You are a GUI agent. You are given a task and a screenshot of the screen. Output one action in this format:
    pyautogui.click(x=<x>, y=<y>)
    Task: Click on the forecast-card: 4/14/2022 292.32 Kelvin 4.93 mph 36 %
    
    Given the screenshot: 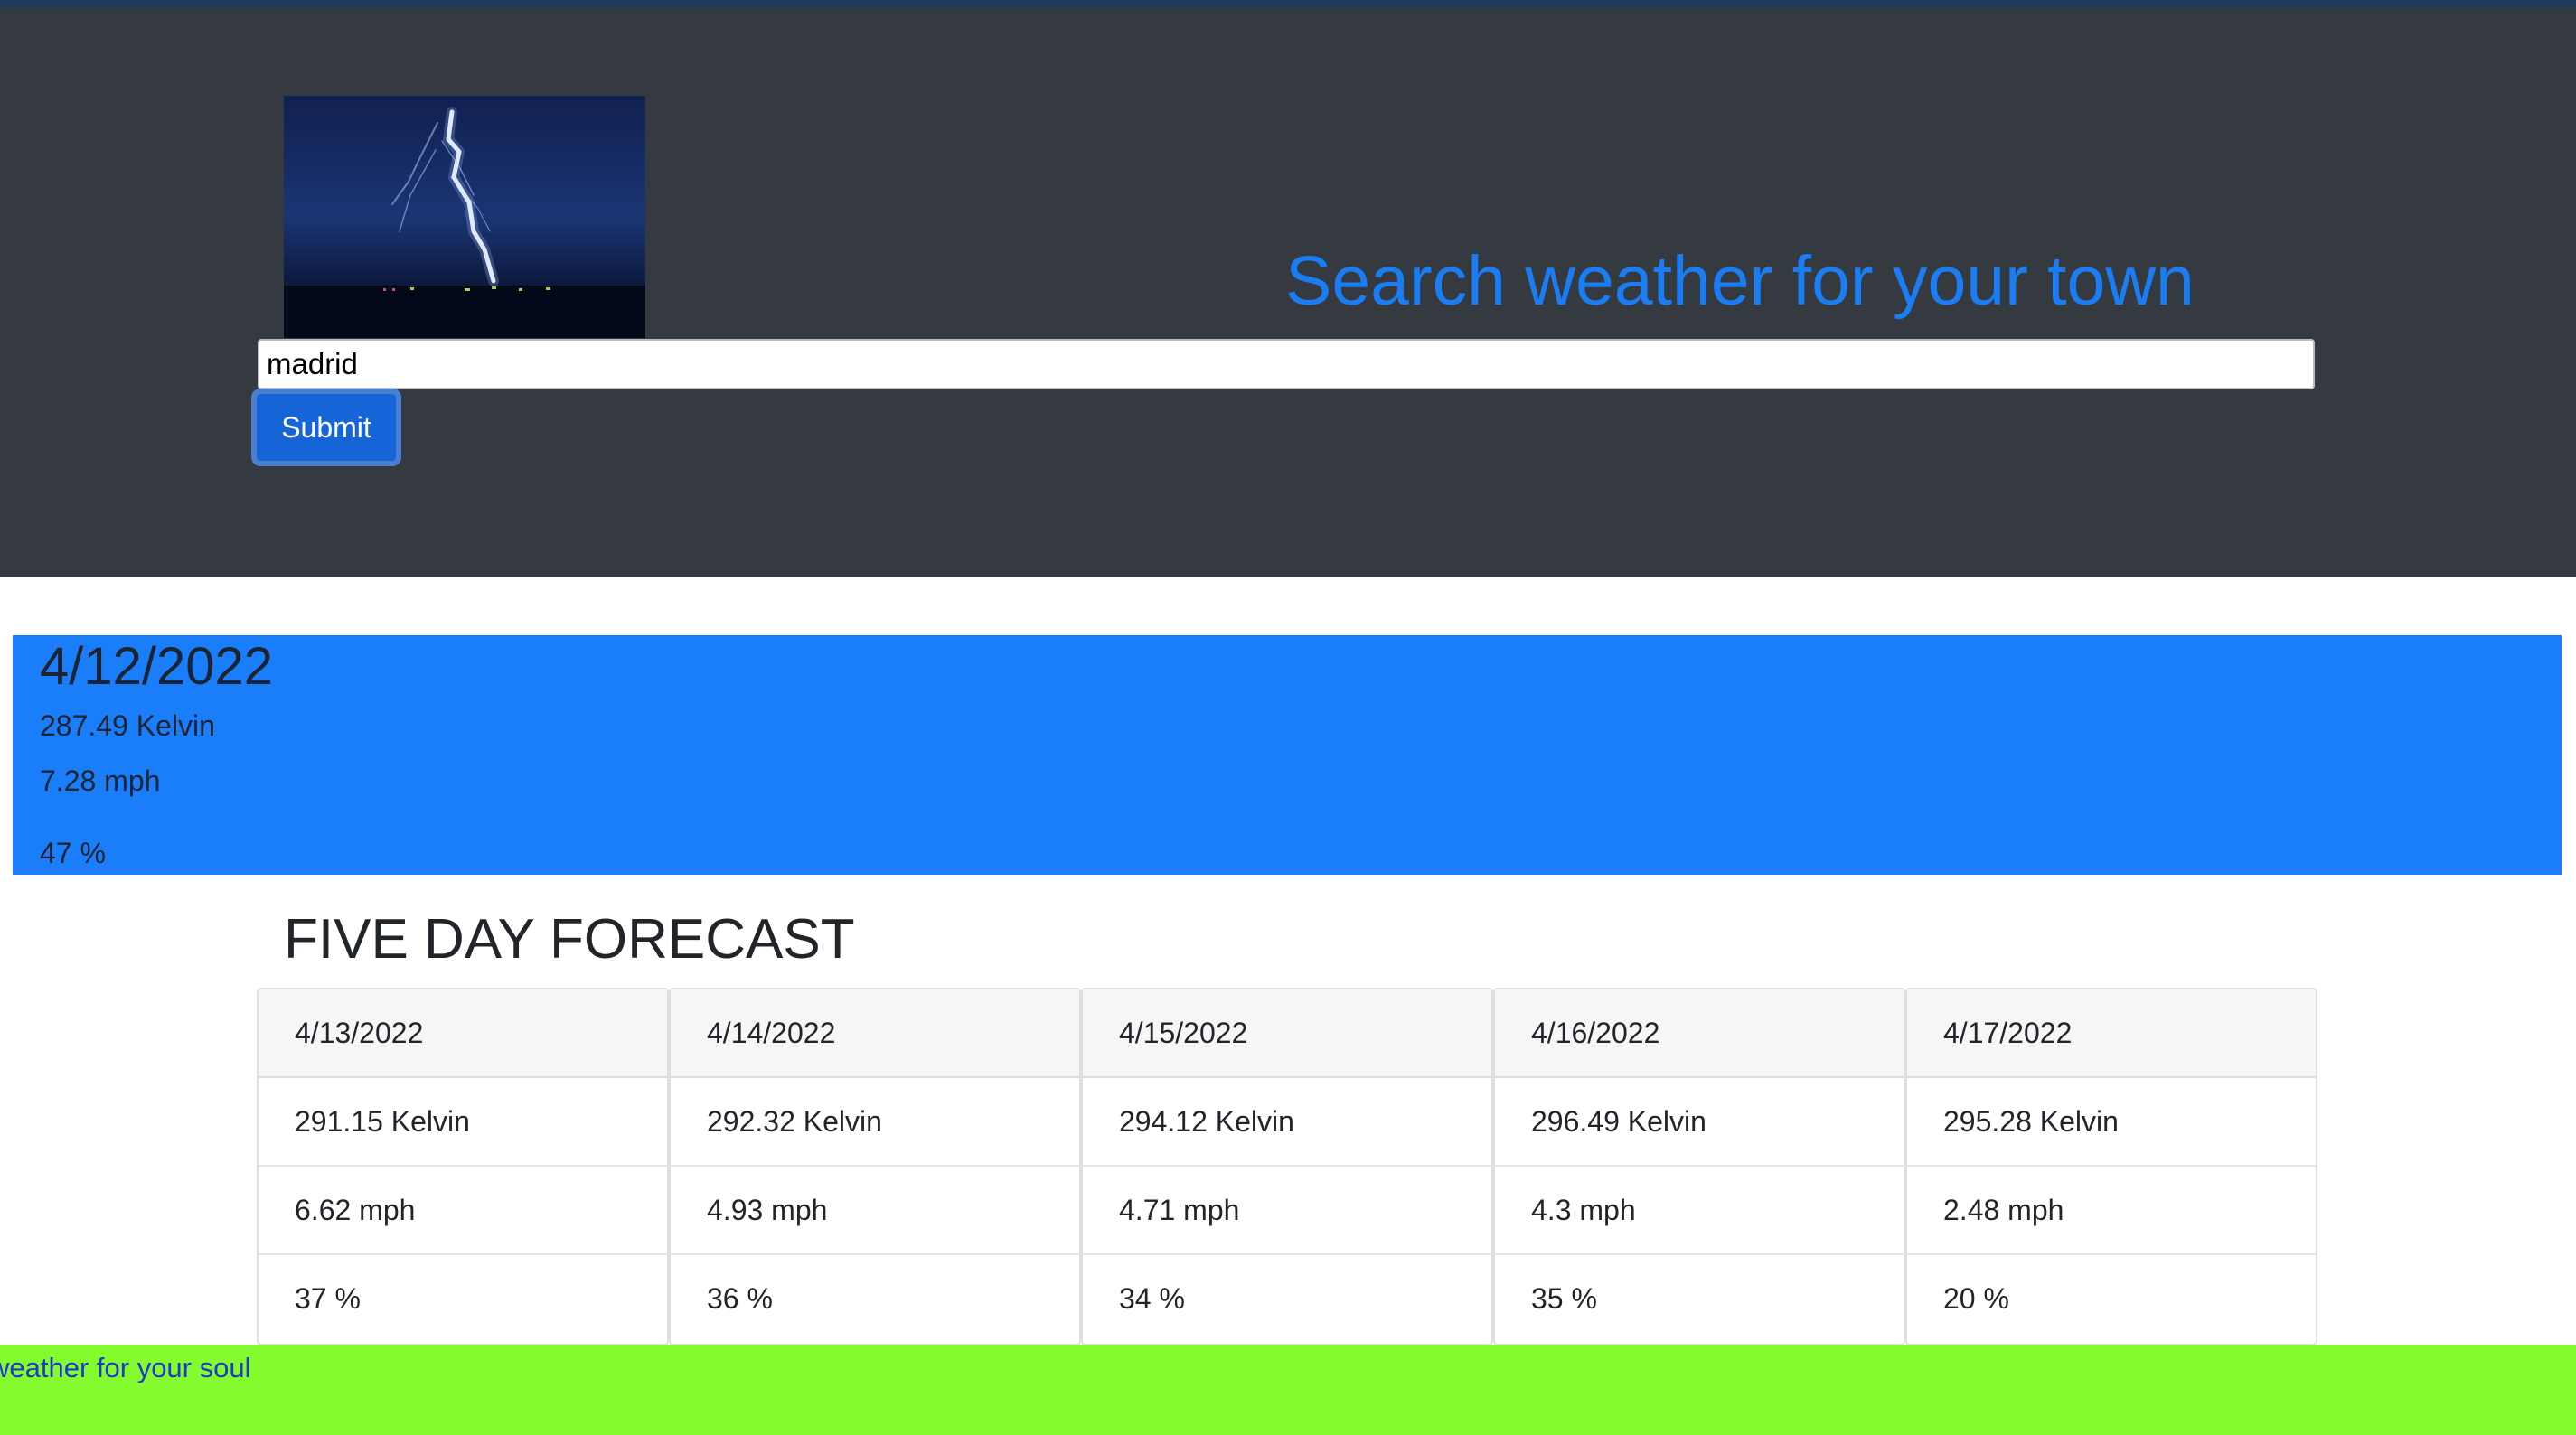 What is the action you would take?
    pyautogui.click(x=875, y=1167)
    